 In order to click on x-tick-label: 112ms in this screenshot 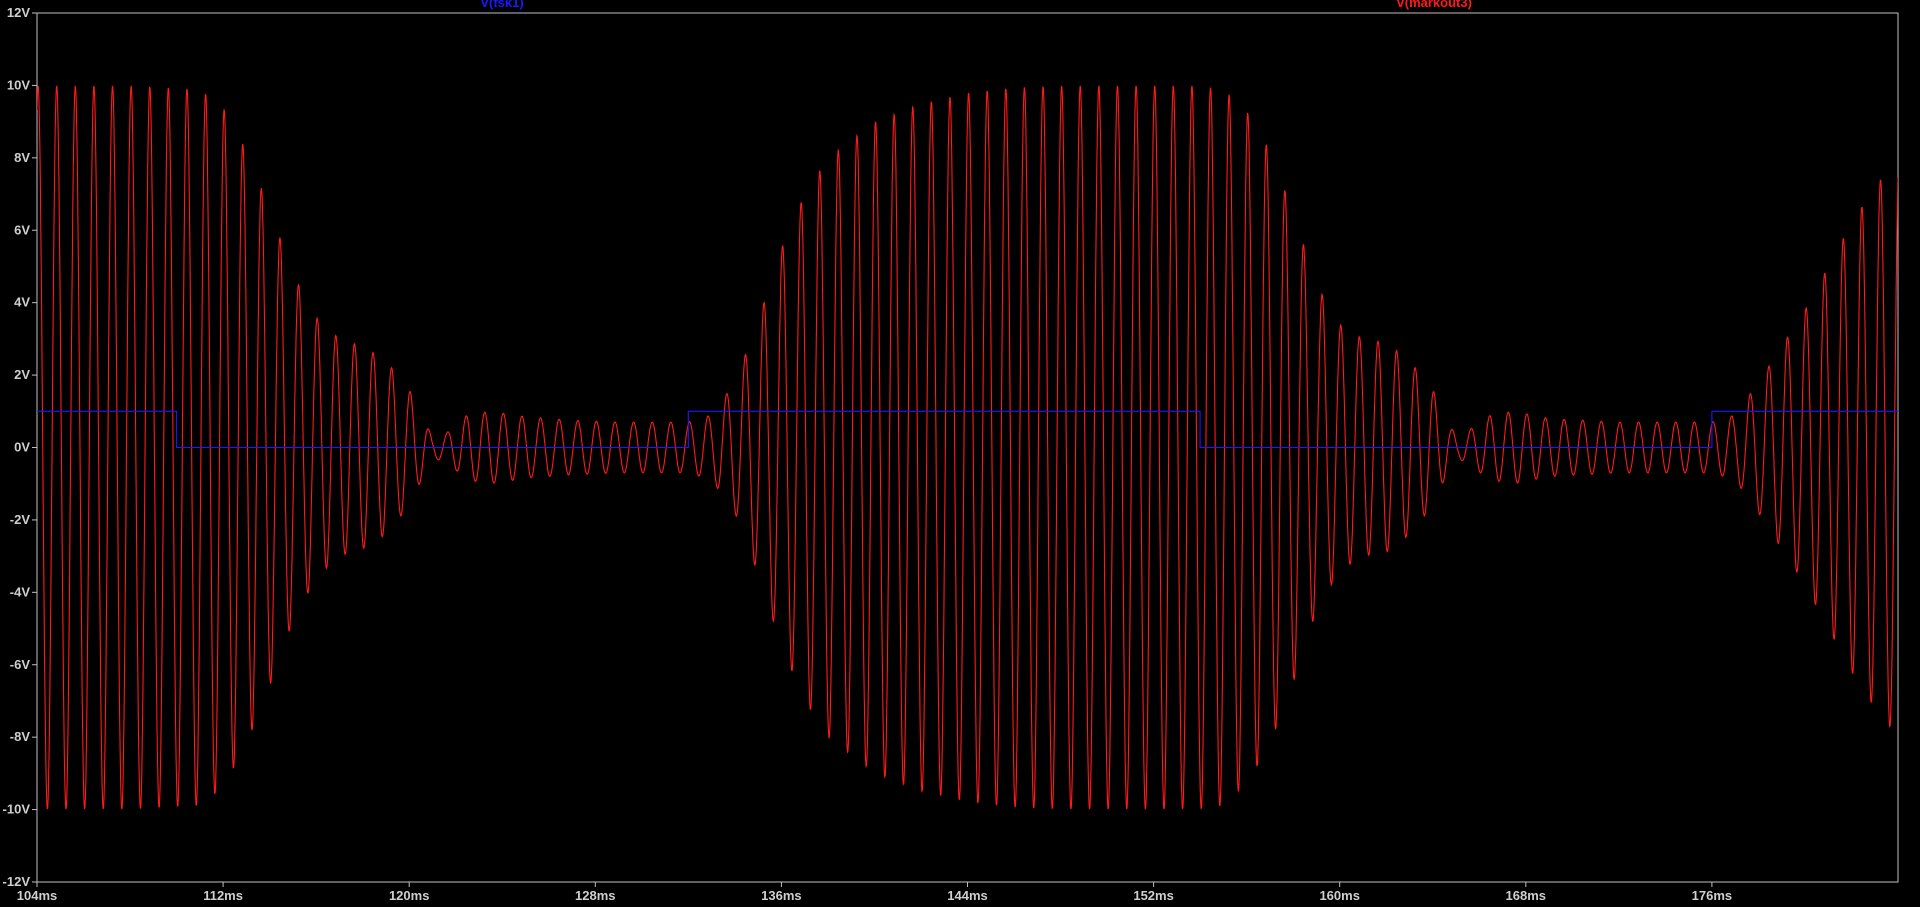, I will do `click(223, 895)`.